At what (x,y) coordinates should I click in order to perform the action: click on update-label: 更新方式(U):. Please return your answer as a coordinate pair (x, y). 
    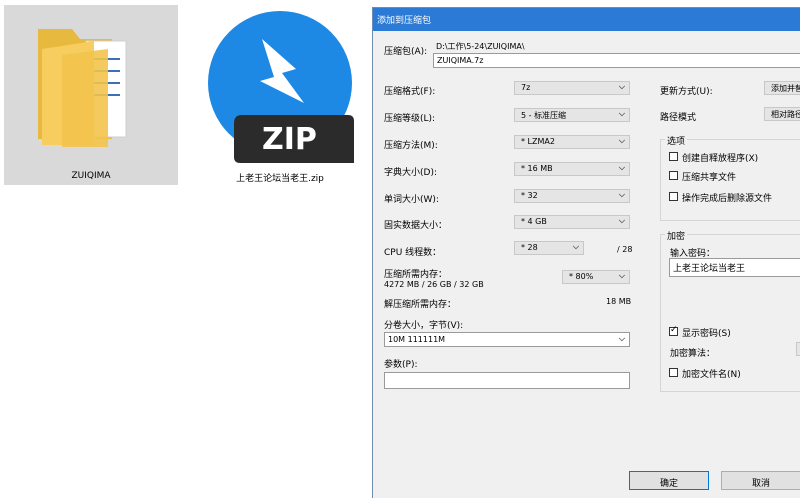
    Looking at the image, I should click on (686, 92).